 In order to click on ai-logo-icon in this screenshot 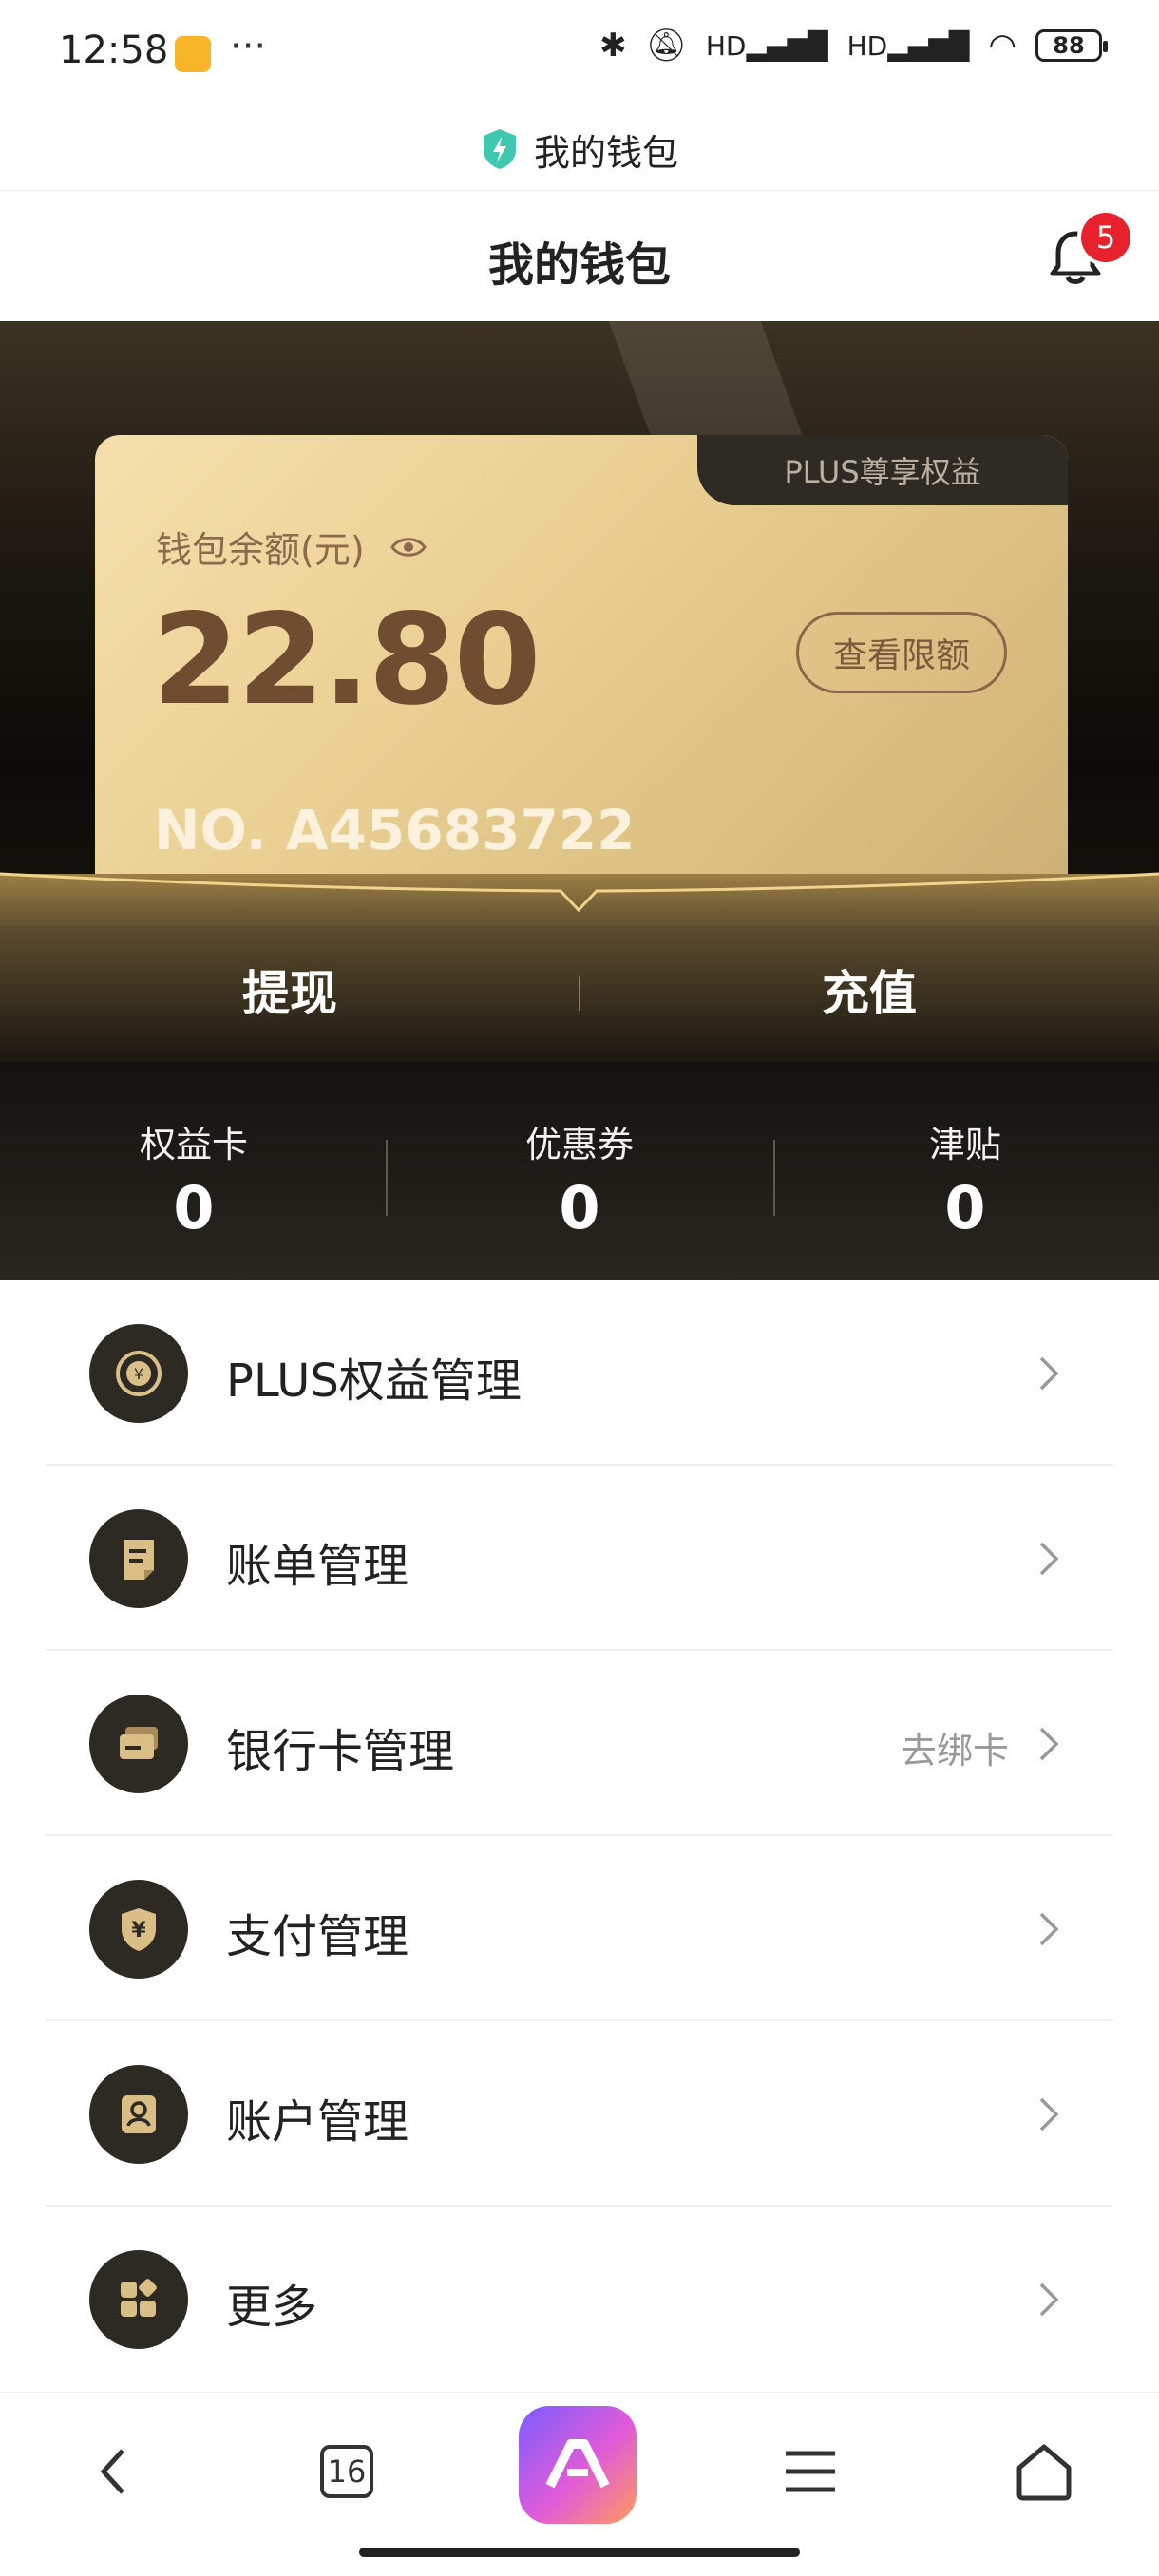, I will do `click(577, 2464)`.